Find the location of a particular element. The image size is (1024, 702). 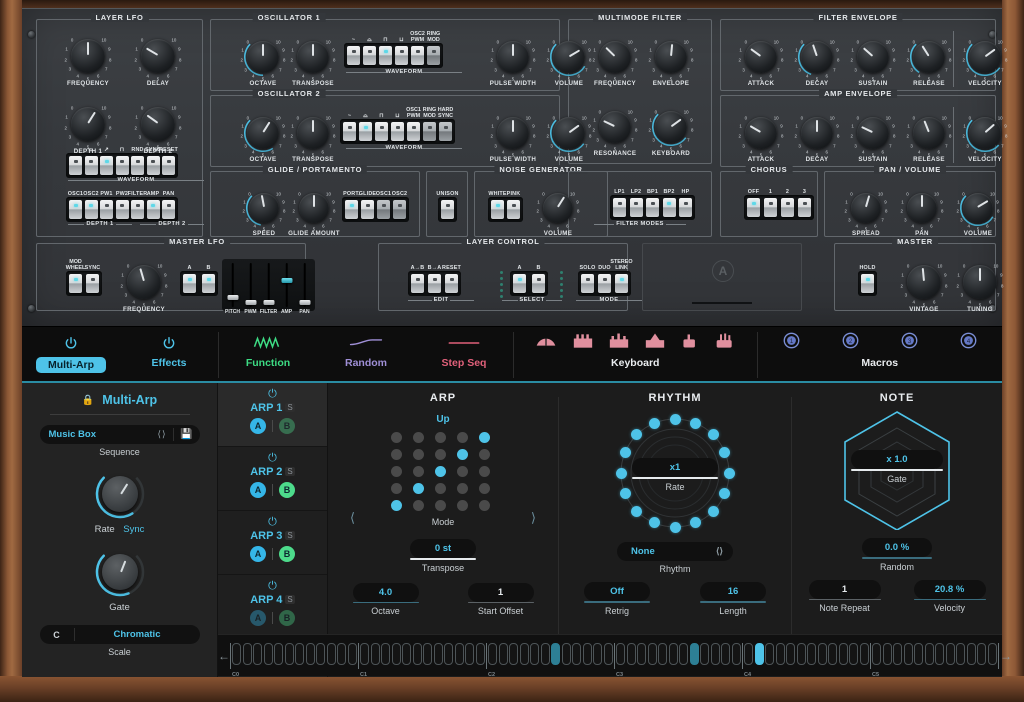

switch--: ↗ is located at coordinates (106, 161).